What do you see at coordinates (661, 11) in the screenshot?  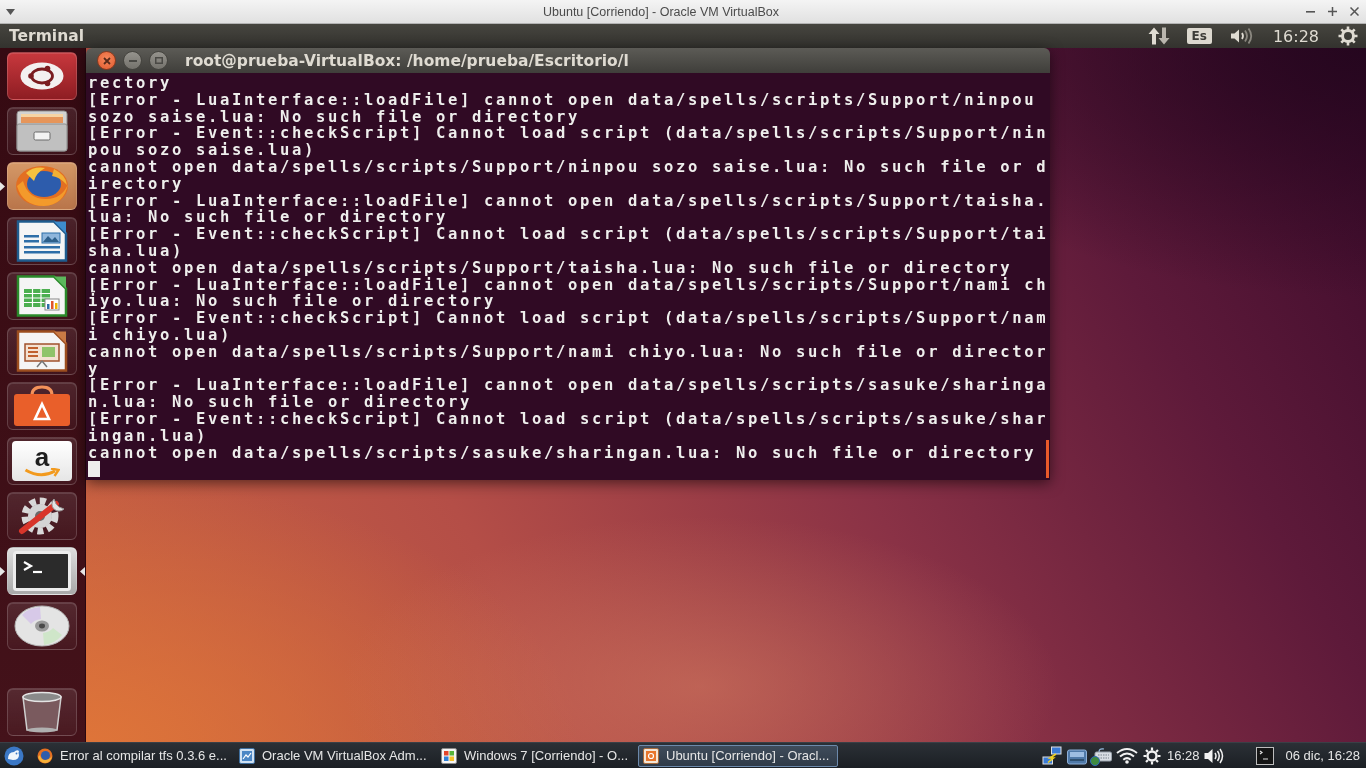 I see `window-title: Ubuntu [Corriendo] - Oracle VM VirtualBox` at bounding box center [661, 11].